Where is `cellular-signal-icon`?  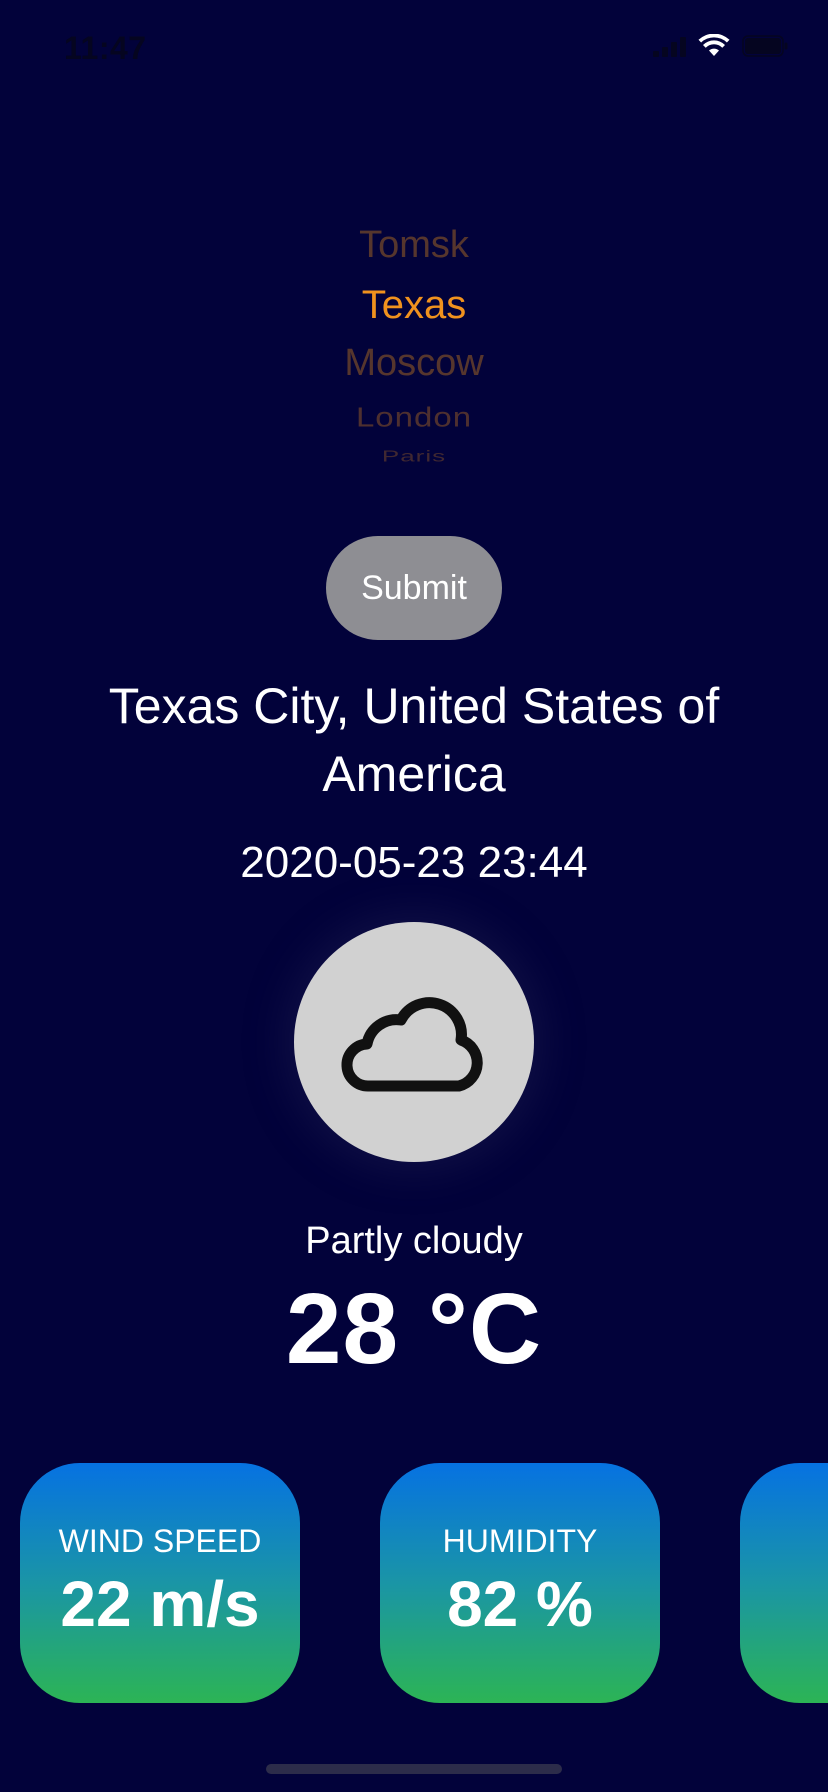
cellular-signal-icon is located at coordinates (669, 46).